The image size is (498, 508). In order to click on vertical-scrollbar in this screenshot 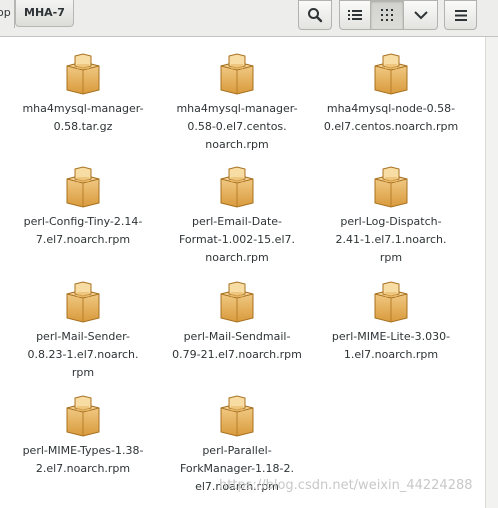, I will do `click(491, 272)`.